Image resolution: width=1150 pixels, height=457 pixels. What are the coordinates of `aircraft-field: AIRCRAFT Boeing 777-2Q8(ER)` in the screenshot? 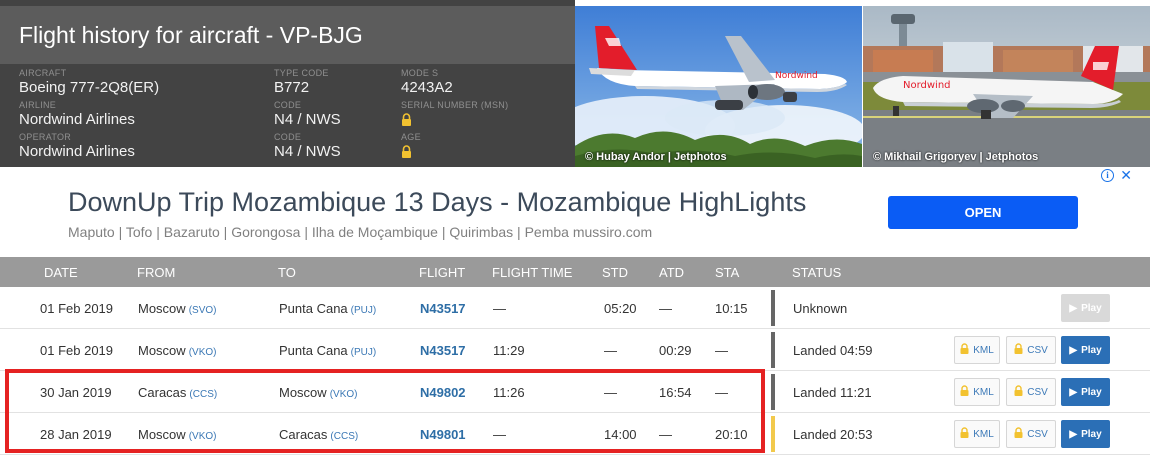 It's located at (89, 82).